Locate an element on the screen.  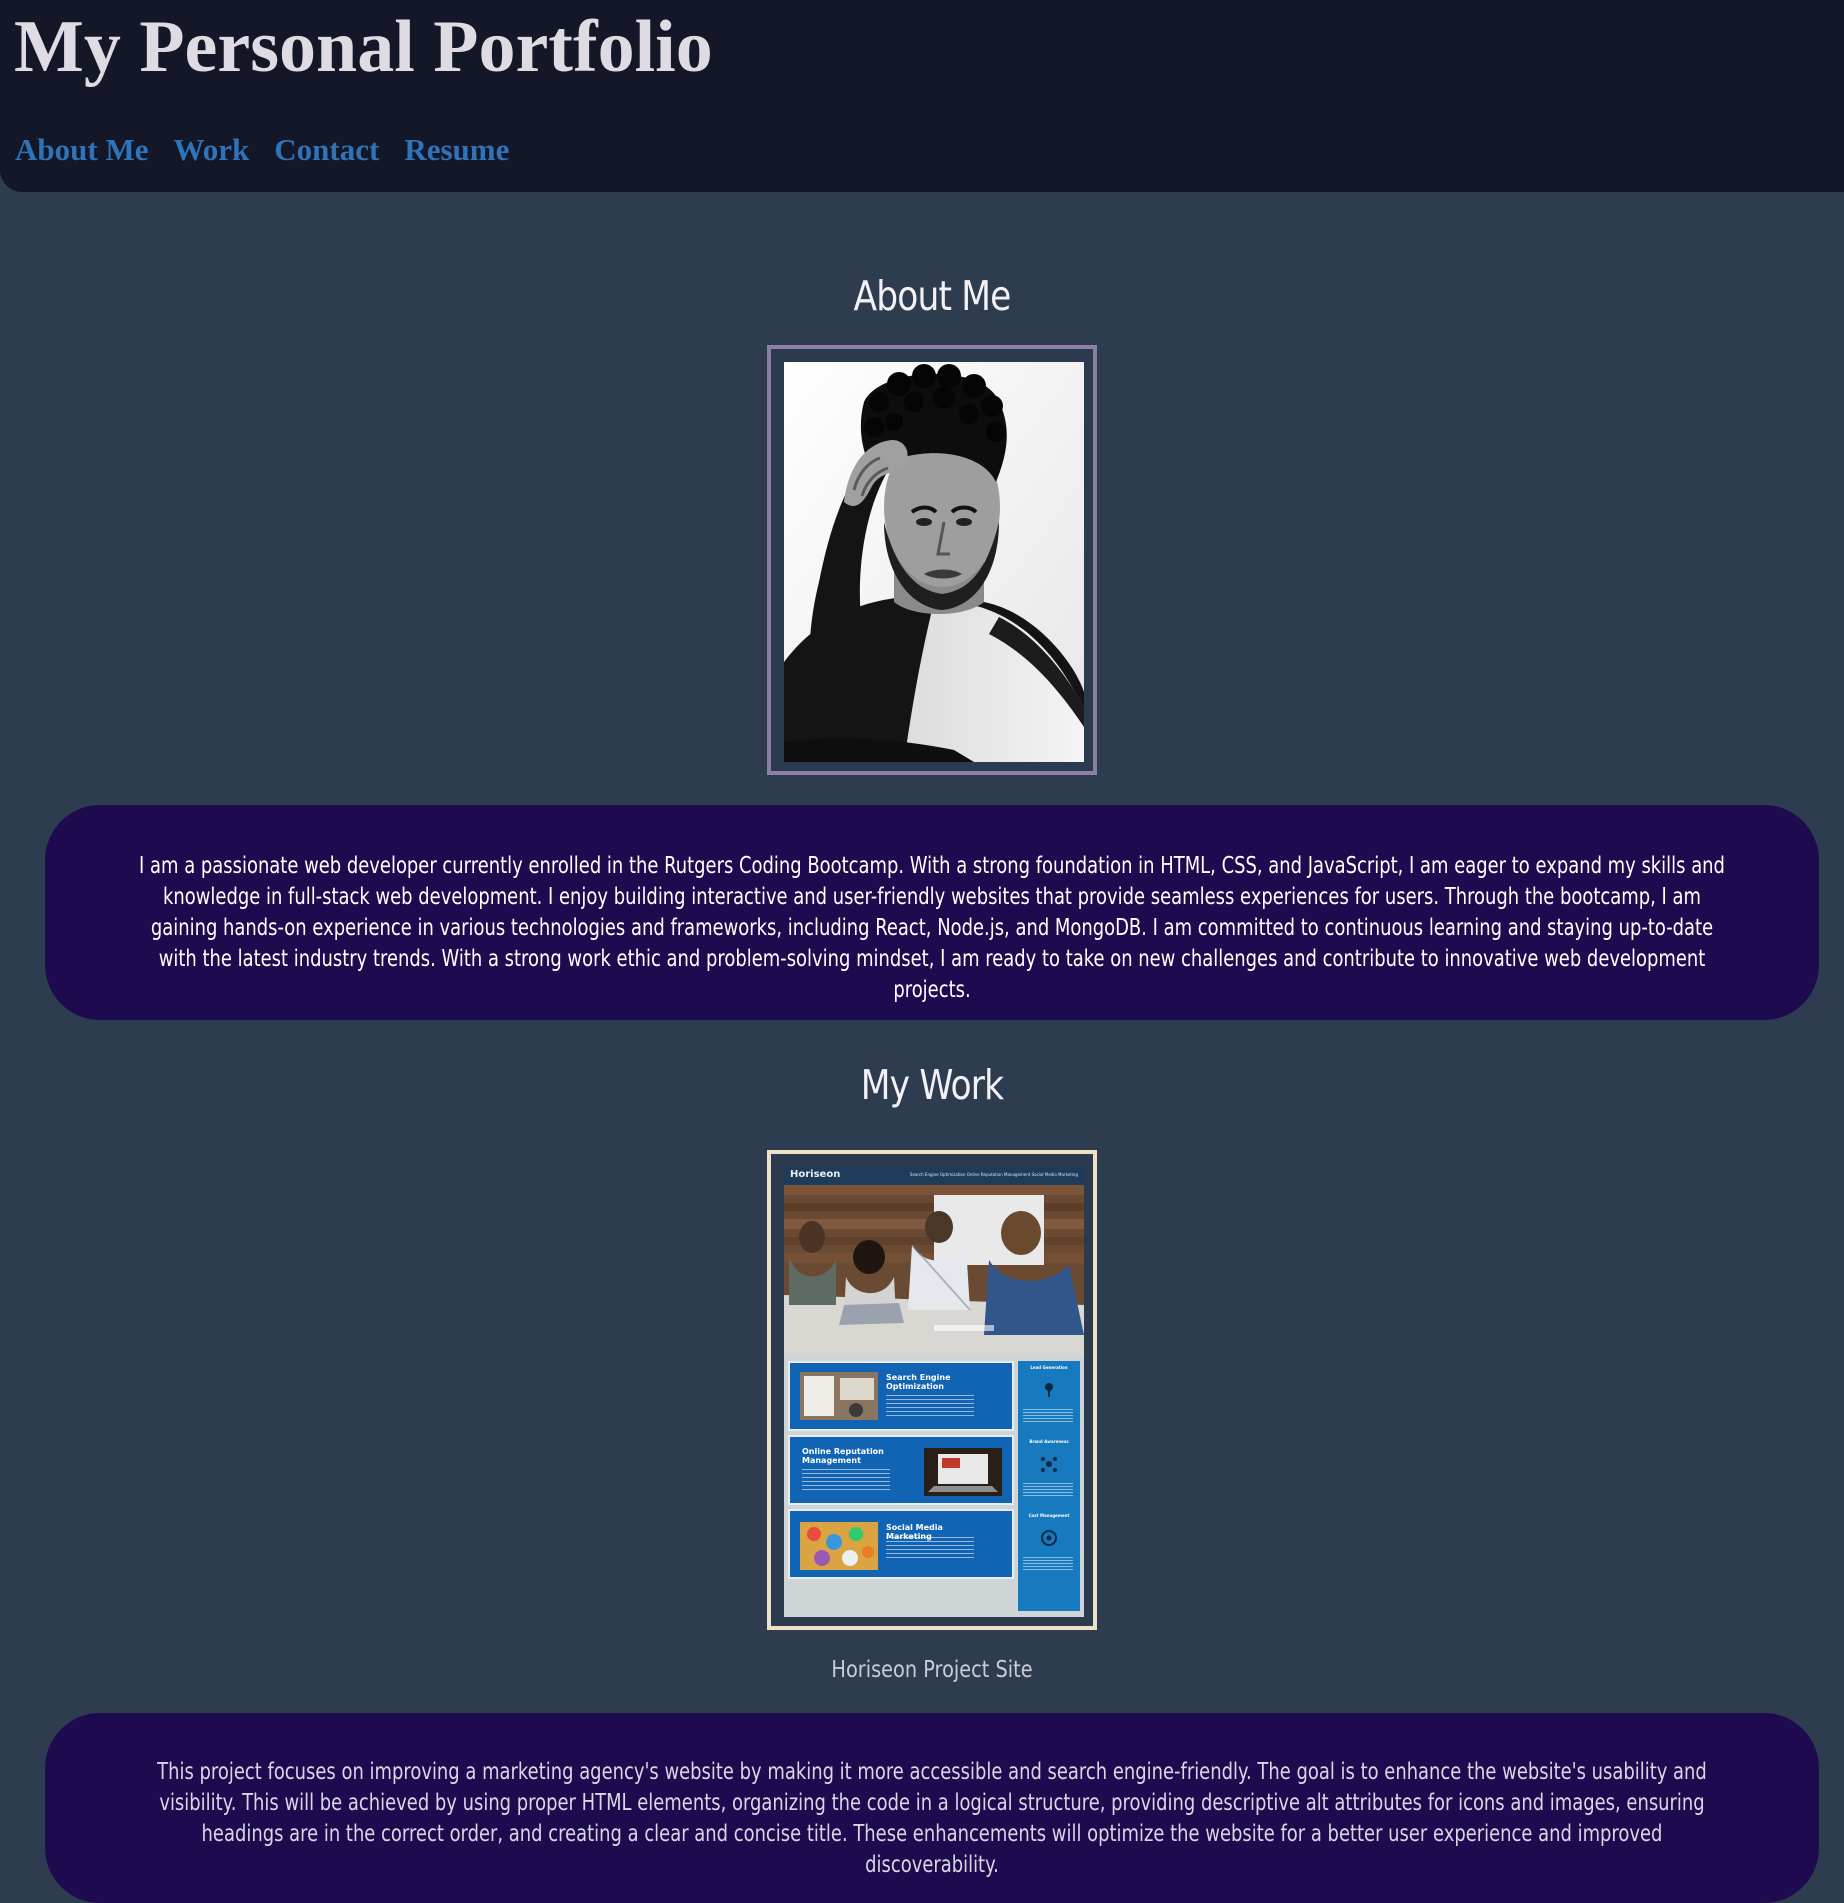
screenshot-card-seo: Search Engine Optimization is located at coordinates (901, 1396).